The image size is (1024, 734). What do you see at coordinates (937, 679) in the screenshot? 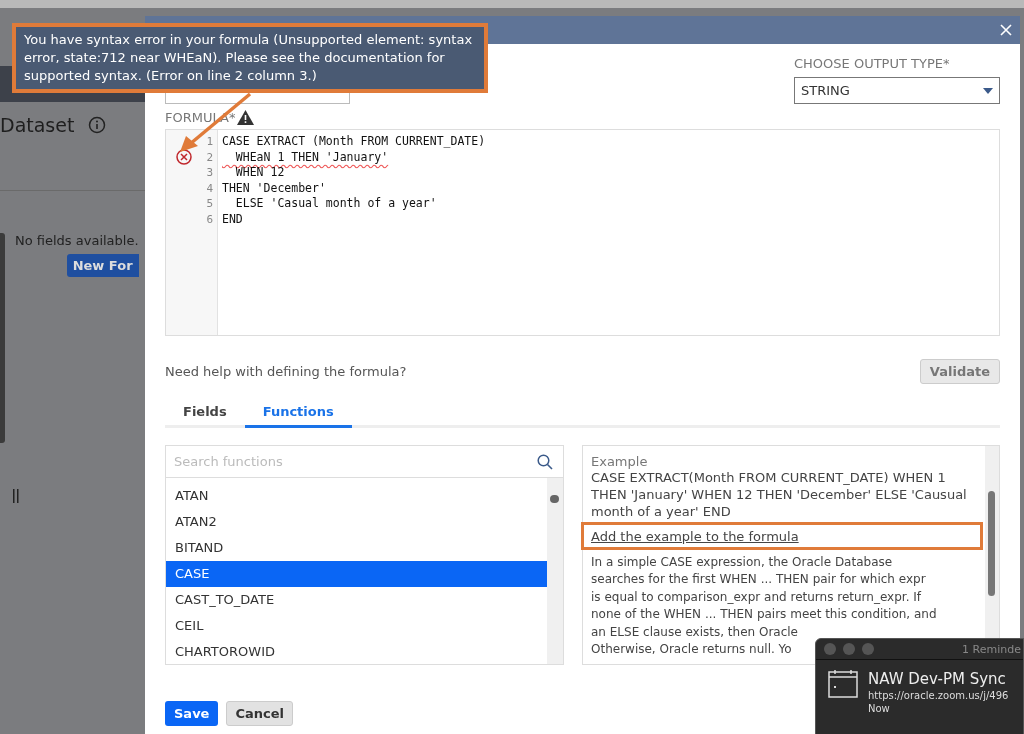
I see `event-title: NAW Dev-PM Sync` at bounding box center [937, 679].